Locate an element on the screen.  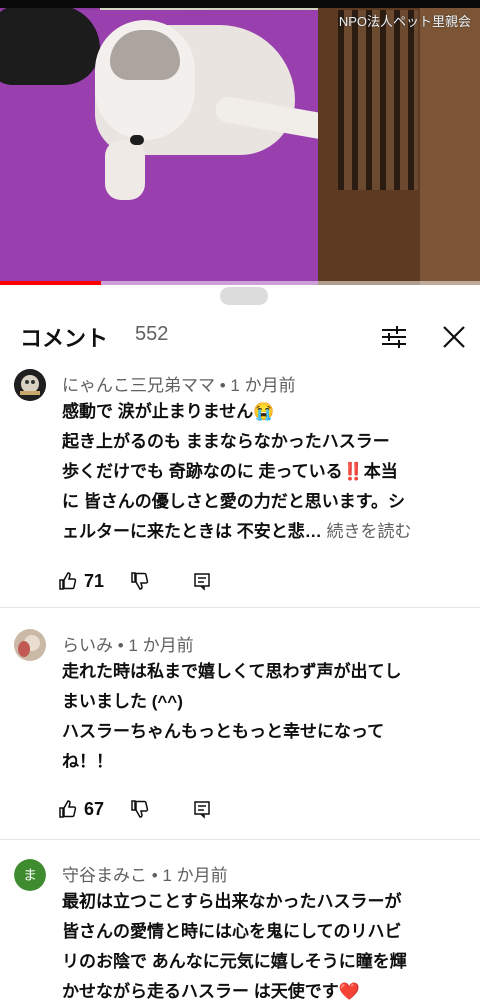
comment-line: 走れた時は私まで嬉しくて思わず声が出てし is located at coordinates (232, 671).